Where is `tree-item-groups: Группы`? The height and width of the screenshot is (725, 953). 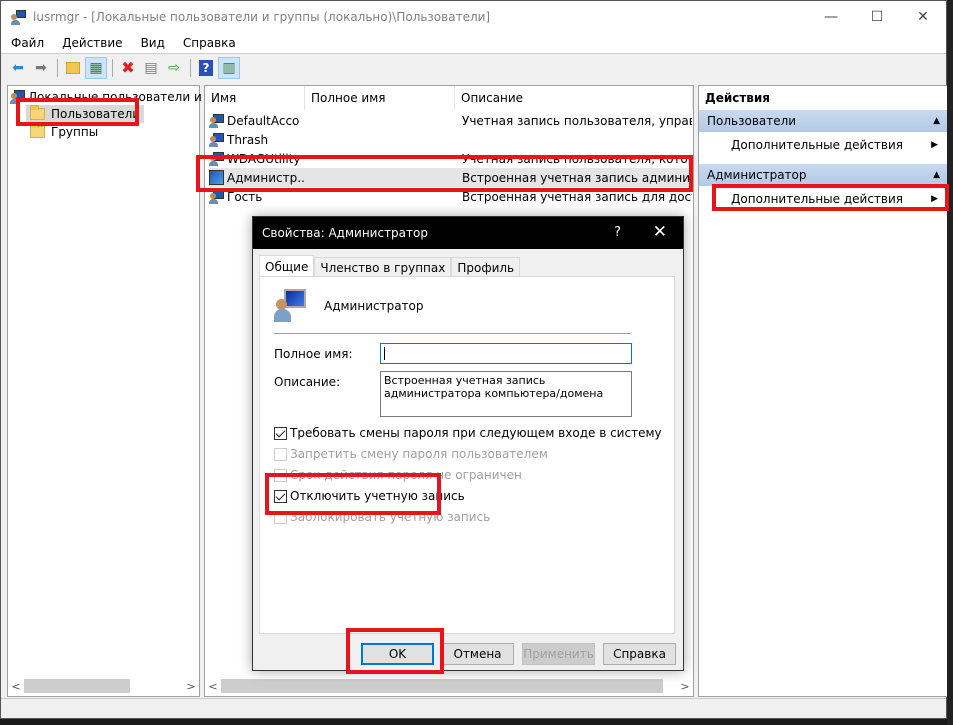 tree-item-groups: Группы is located at coordinates (64, 132).